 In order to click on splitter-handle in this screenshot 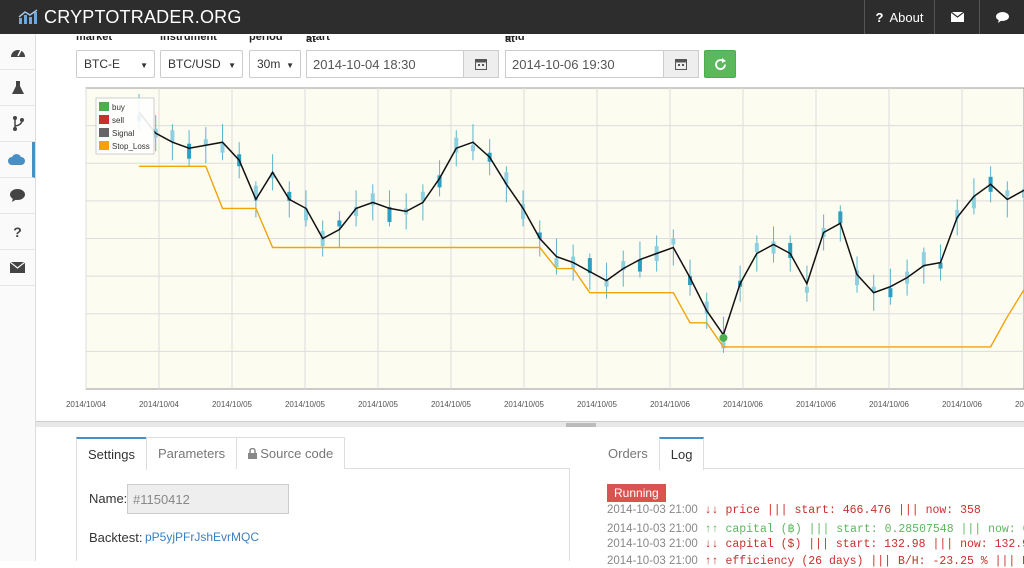, I will do `click(581, 425)`.